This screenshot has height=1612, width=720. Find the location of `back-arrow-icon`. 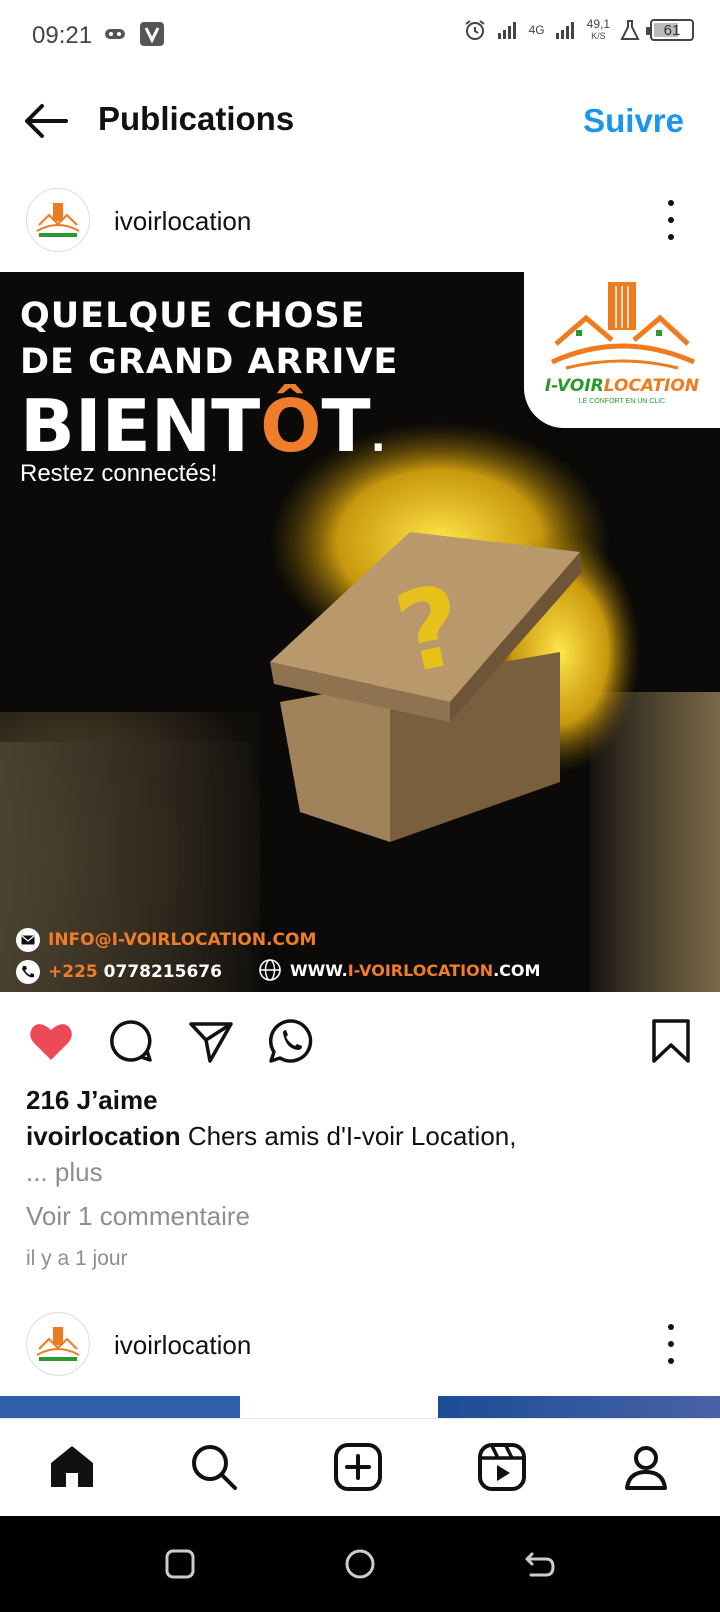

back-arrow-icon is located at coordinates (540, 1564).